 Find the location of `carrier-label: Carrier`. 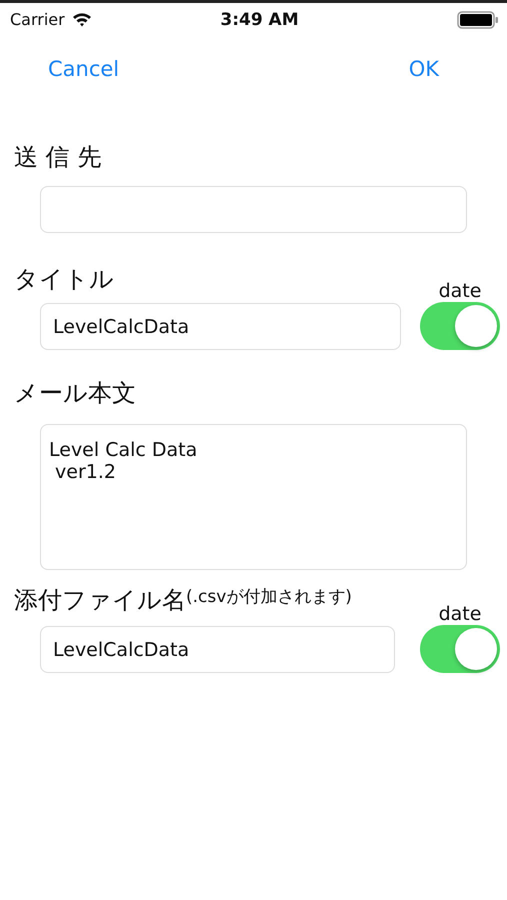

carrier-label: Carrier is located at coordinates (37, 19).